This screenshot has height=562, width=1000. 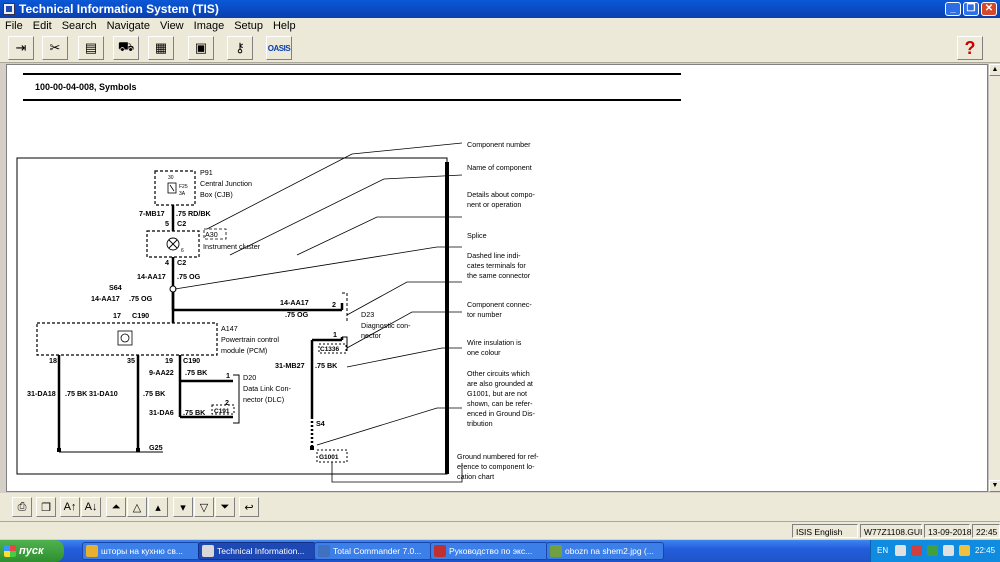 I want to click on label-s4: S4, so click(x=320, y=423).